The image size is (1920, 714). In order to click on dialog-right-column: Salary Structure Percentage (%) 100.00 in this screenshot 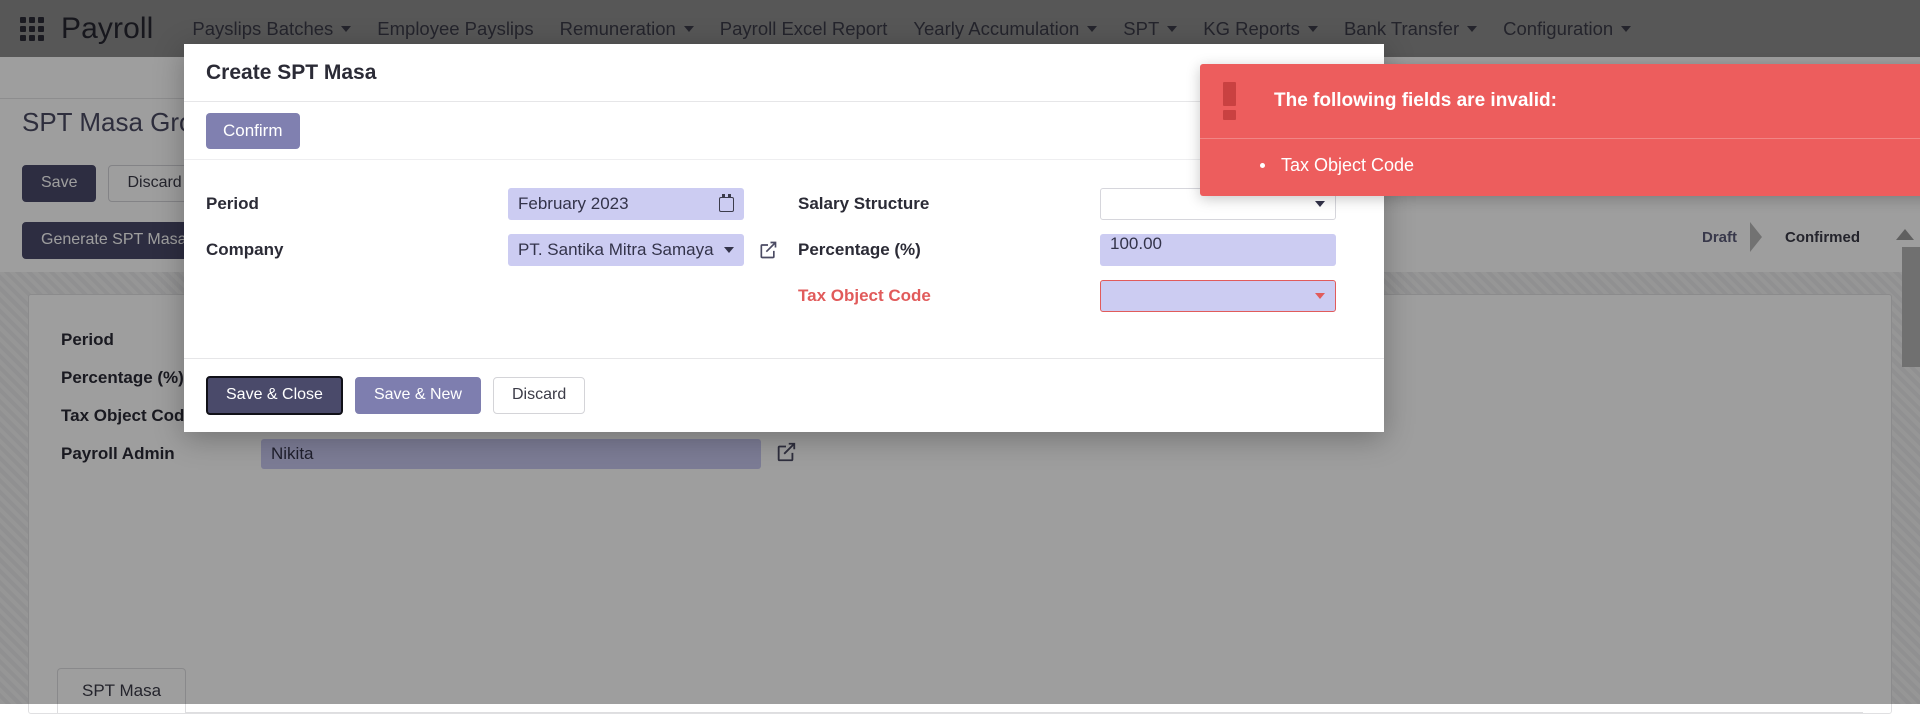, I will do `click(1073, 250)`.